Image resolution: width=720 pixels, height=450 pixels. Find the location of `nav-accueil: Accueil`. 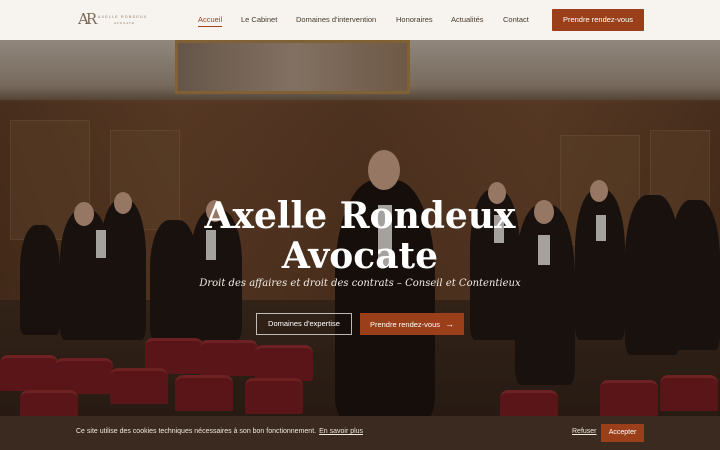

nav-accueil: Accueil is located at coordinates (210, 20).